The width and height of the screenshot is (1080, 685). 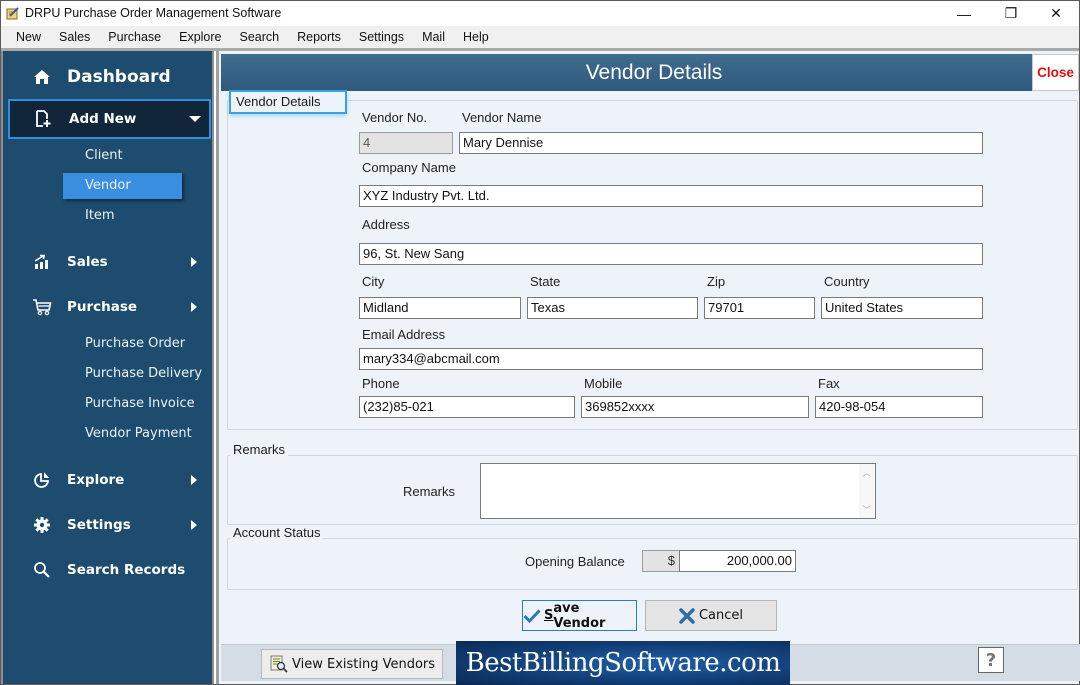 I want to click on save-label: ave Vendor, so click(x=579, y=615).